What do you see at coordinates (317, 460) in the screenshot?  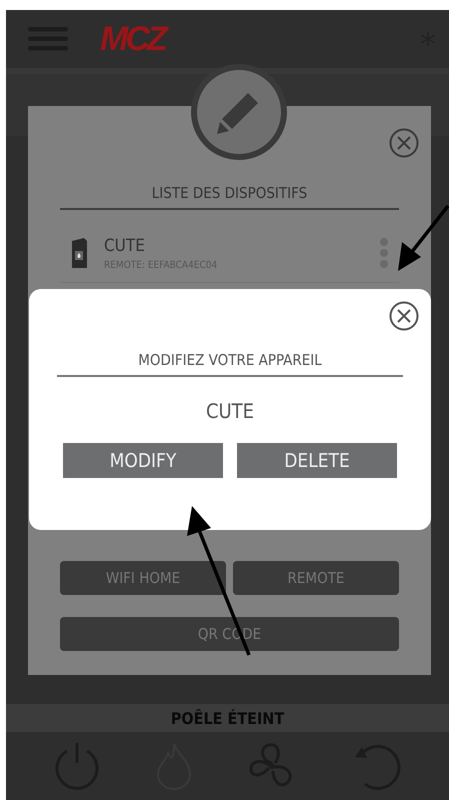 I see `action-button: DELETE` at bounding box center [317, 460].